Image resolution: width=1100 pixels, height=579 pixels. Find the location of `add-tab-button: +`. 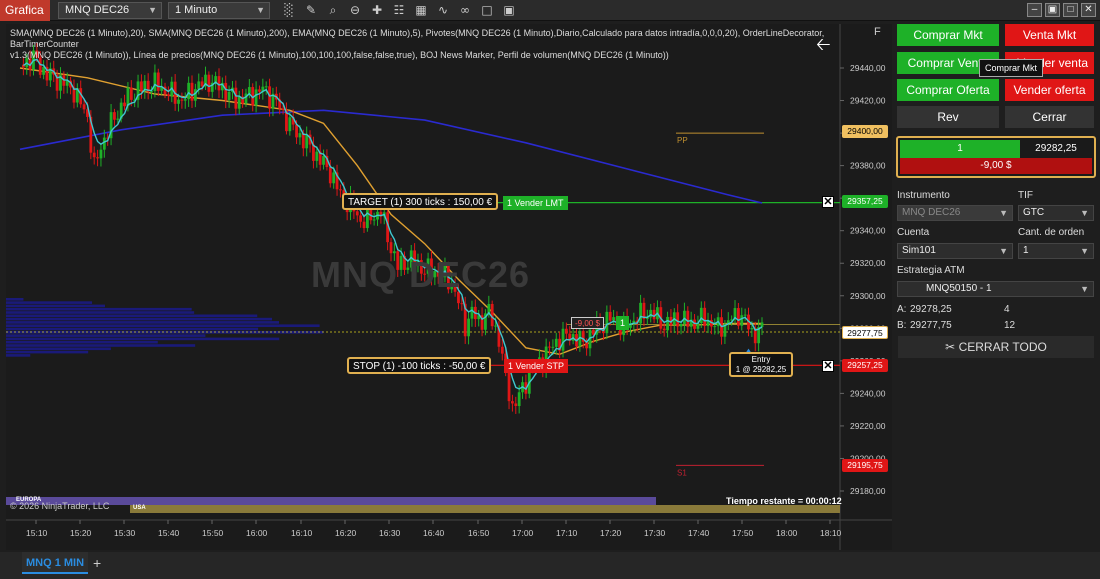

add-tab-button: + is located at coordinates (97, 563).